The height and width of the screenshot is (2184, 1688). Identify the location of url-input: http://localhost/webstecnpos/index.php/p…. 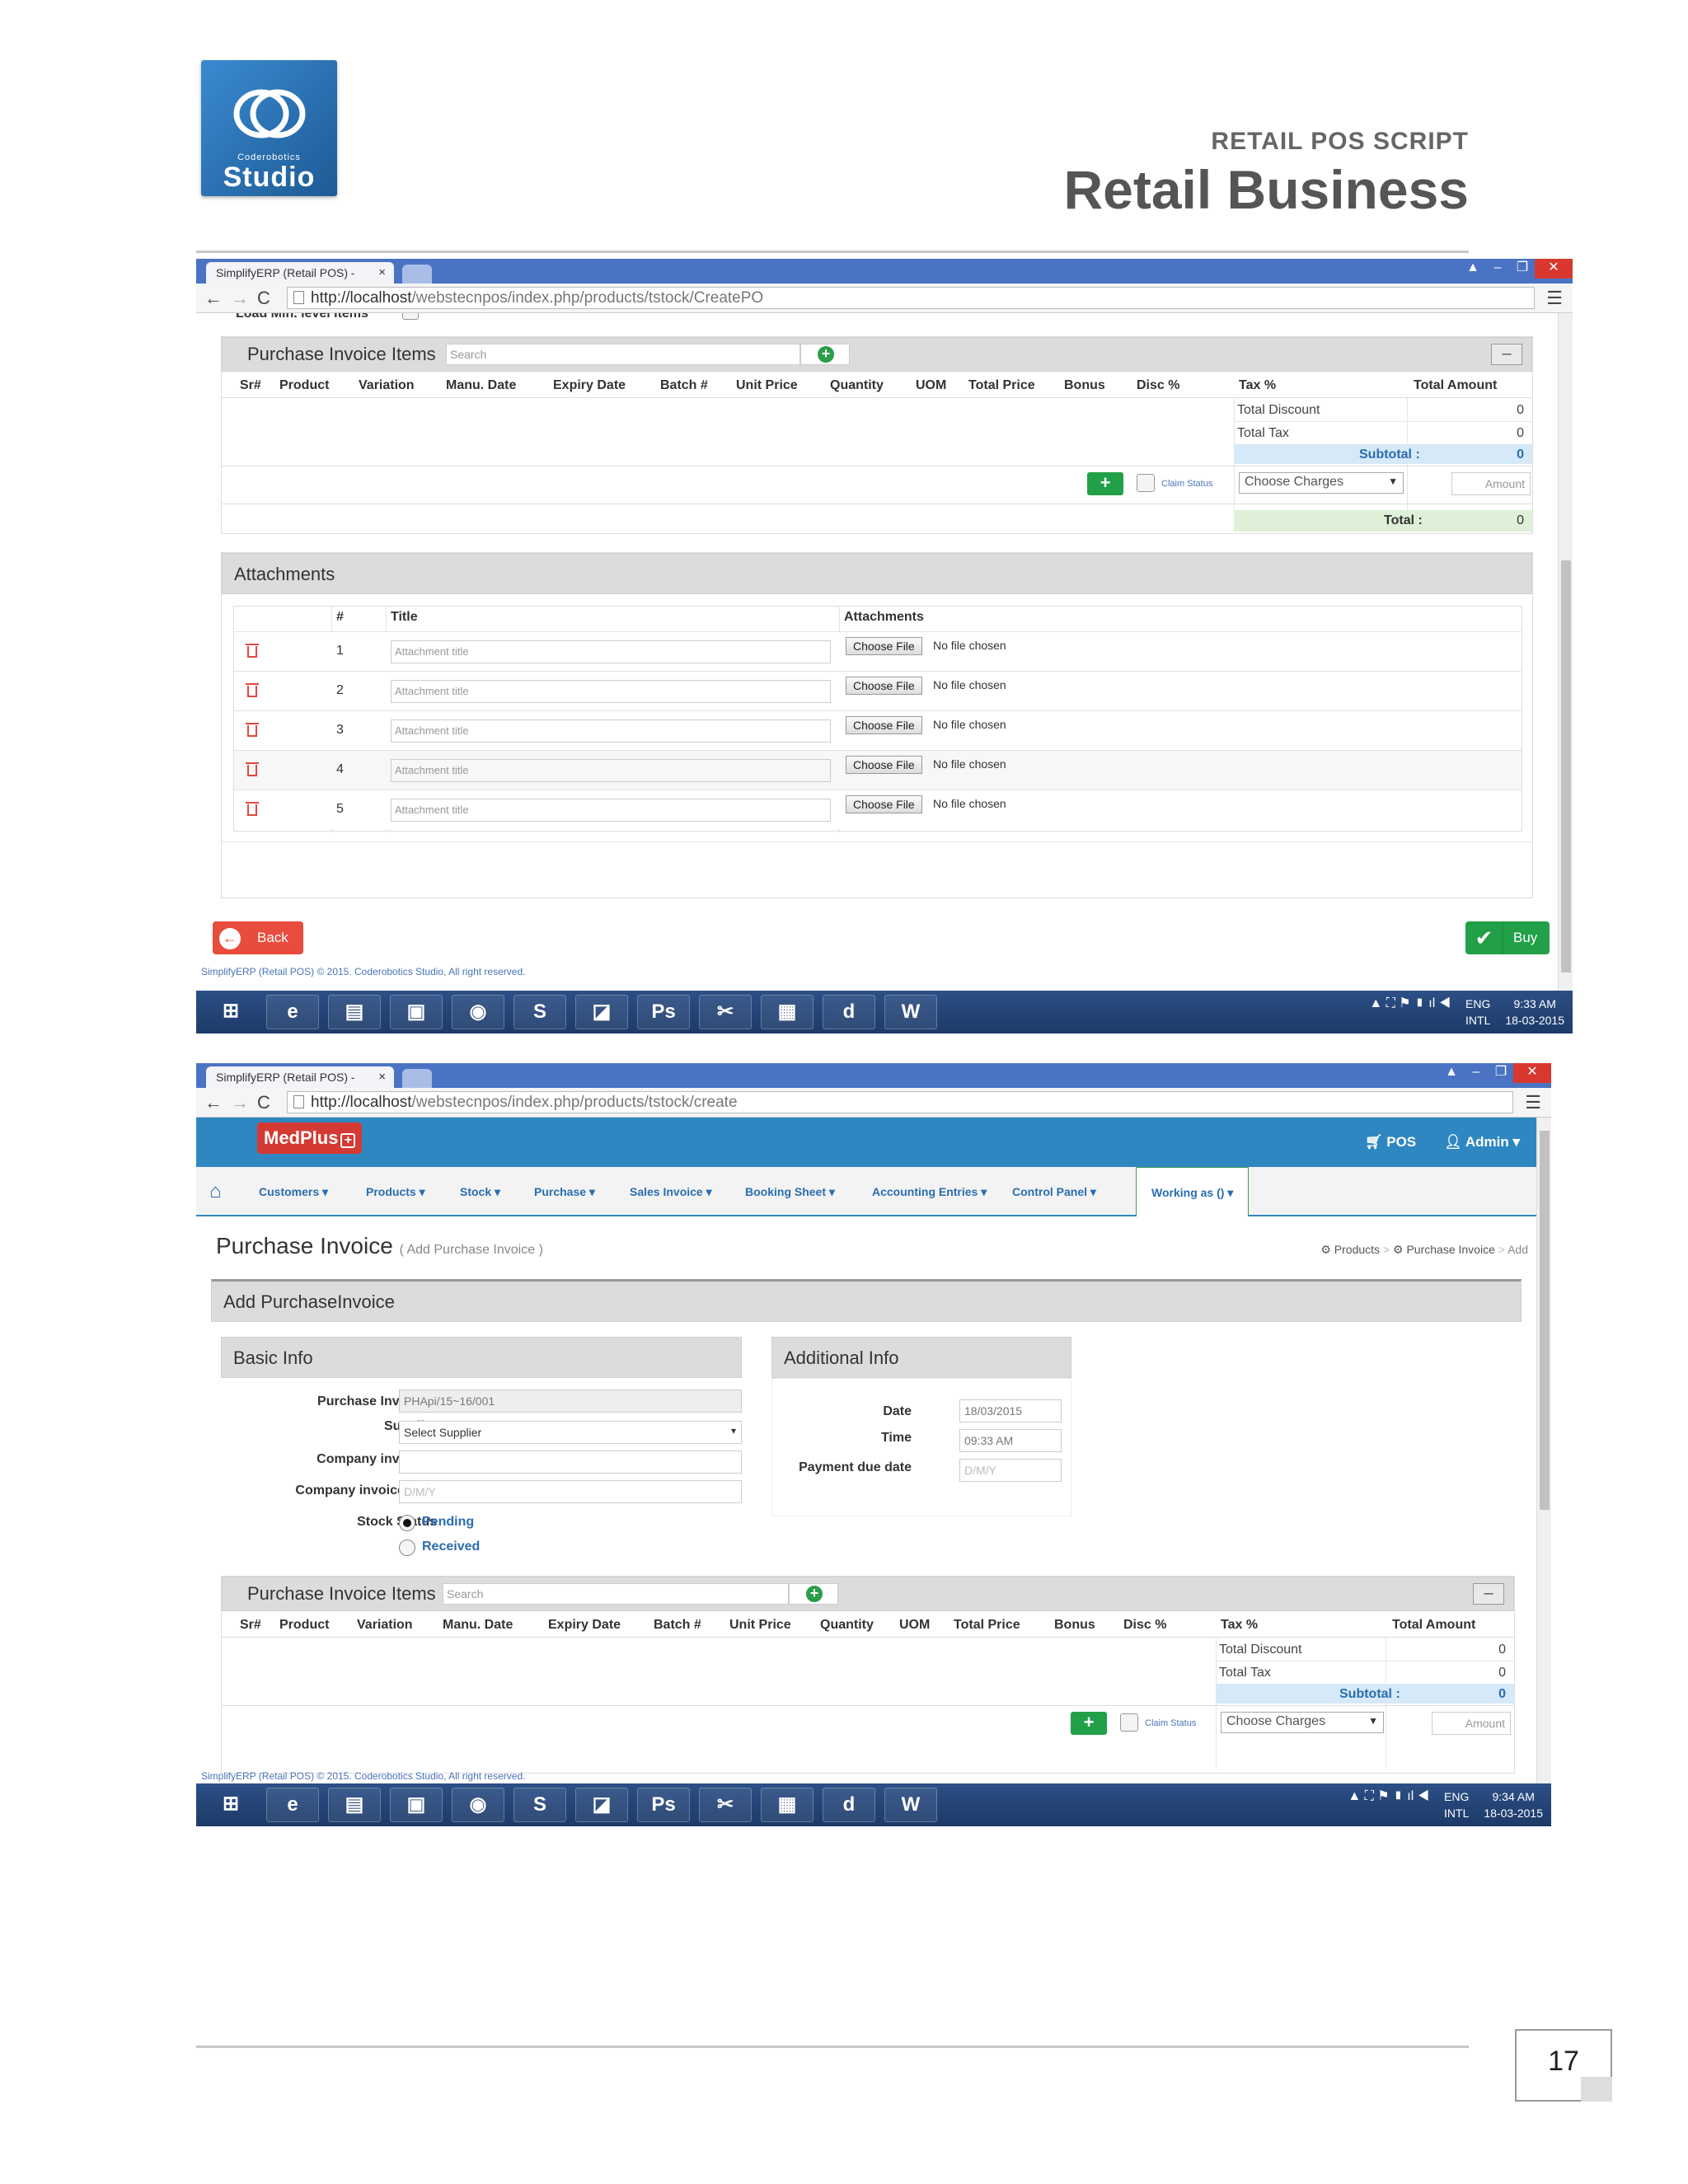
(911, 298).